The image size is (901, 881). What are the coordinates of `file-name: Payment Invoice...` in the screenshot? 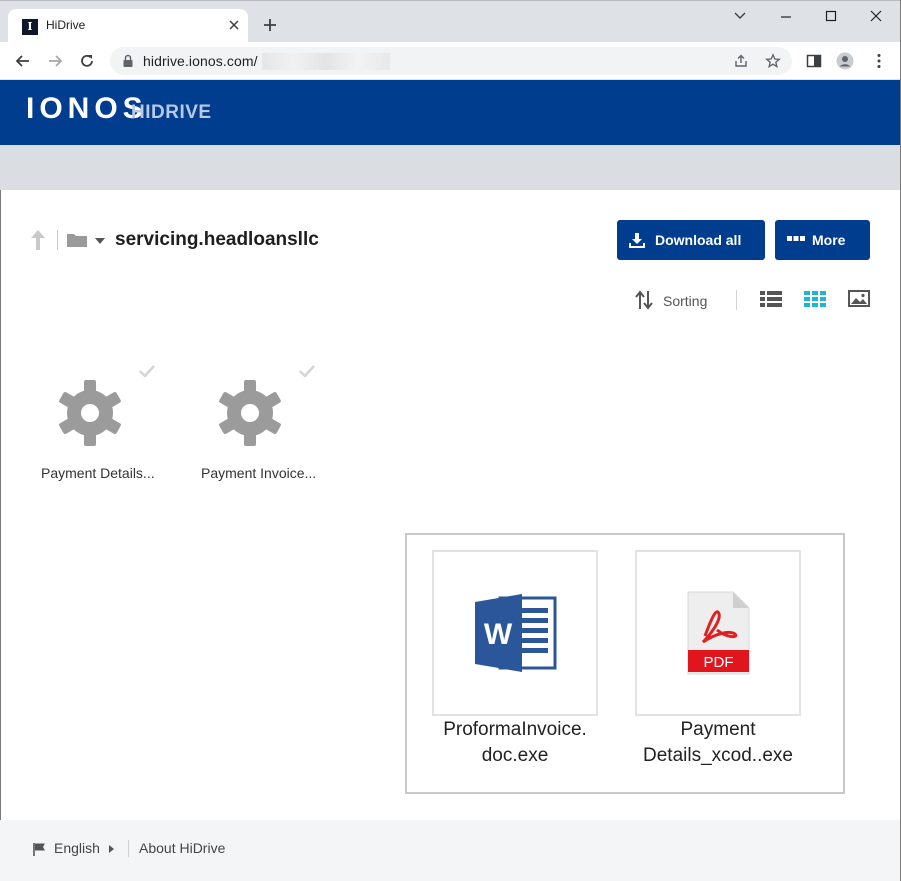 It's located at (259, 473).